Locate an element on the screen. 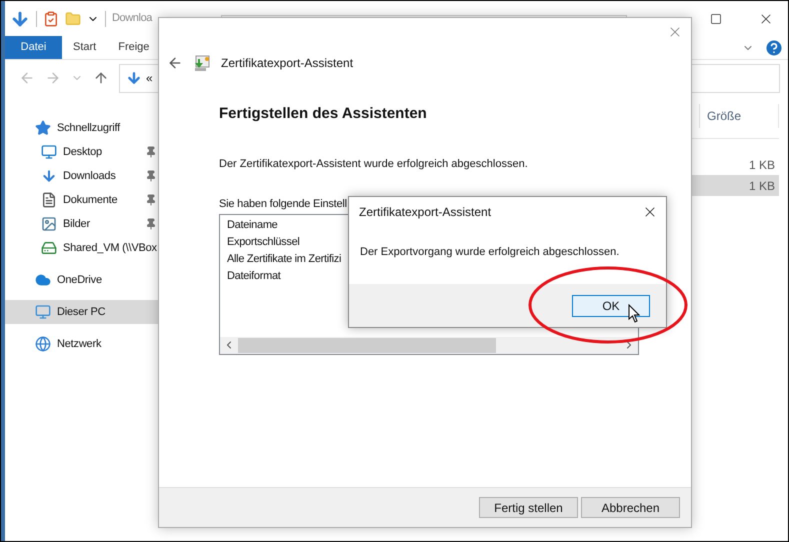  dialog-title: Zertifikatexport-Assistent is located at coordinates (425, 212).